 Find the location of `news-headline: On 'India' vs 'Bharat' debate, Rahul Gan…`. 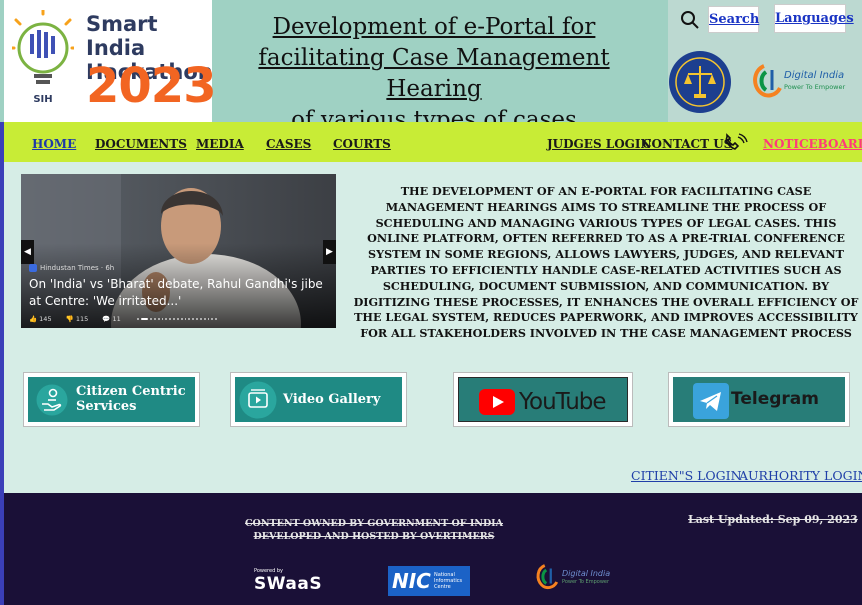

news-headline: On 'India' vs 'Bharat' debate, Rahul Gan… is located at coordinates (179, 293).